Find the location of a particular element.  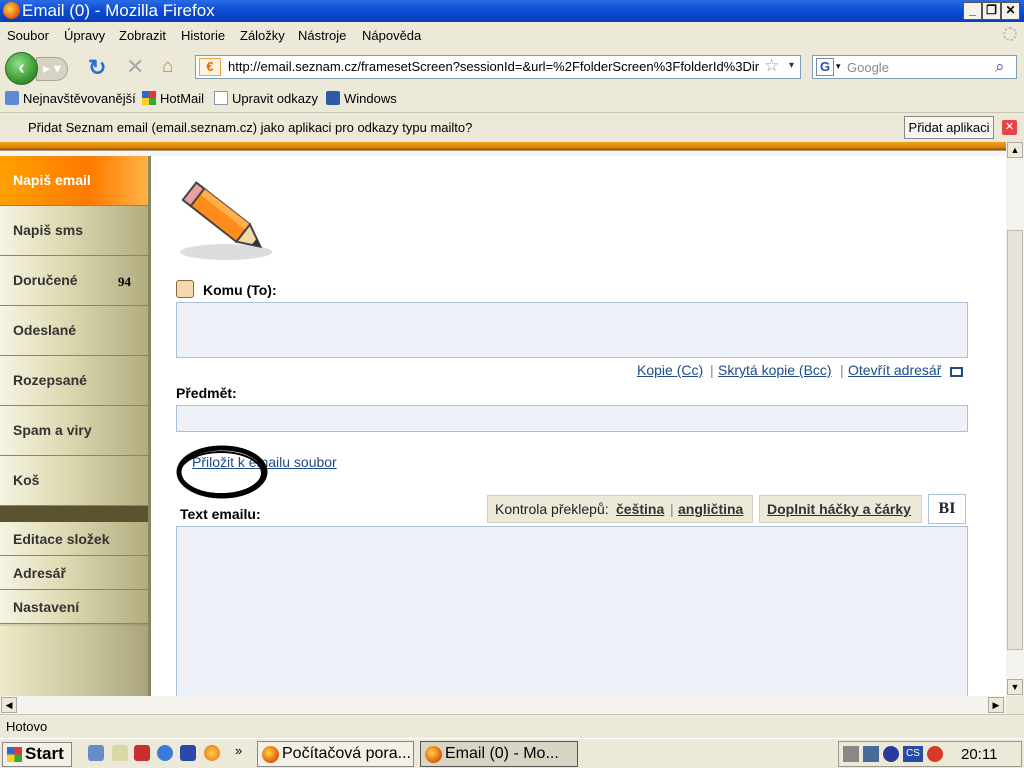

home-icon: ⌂ is located at coordinates (167, 67).